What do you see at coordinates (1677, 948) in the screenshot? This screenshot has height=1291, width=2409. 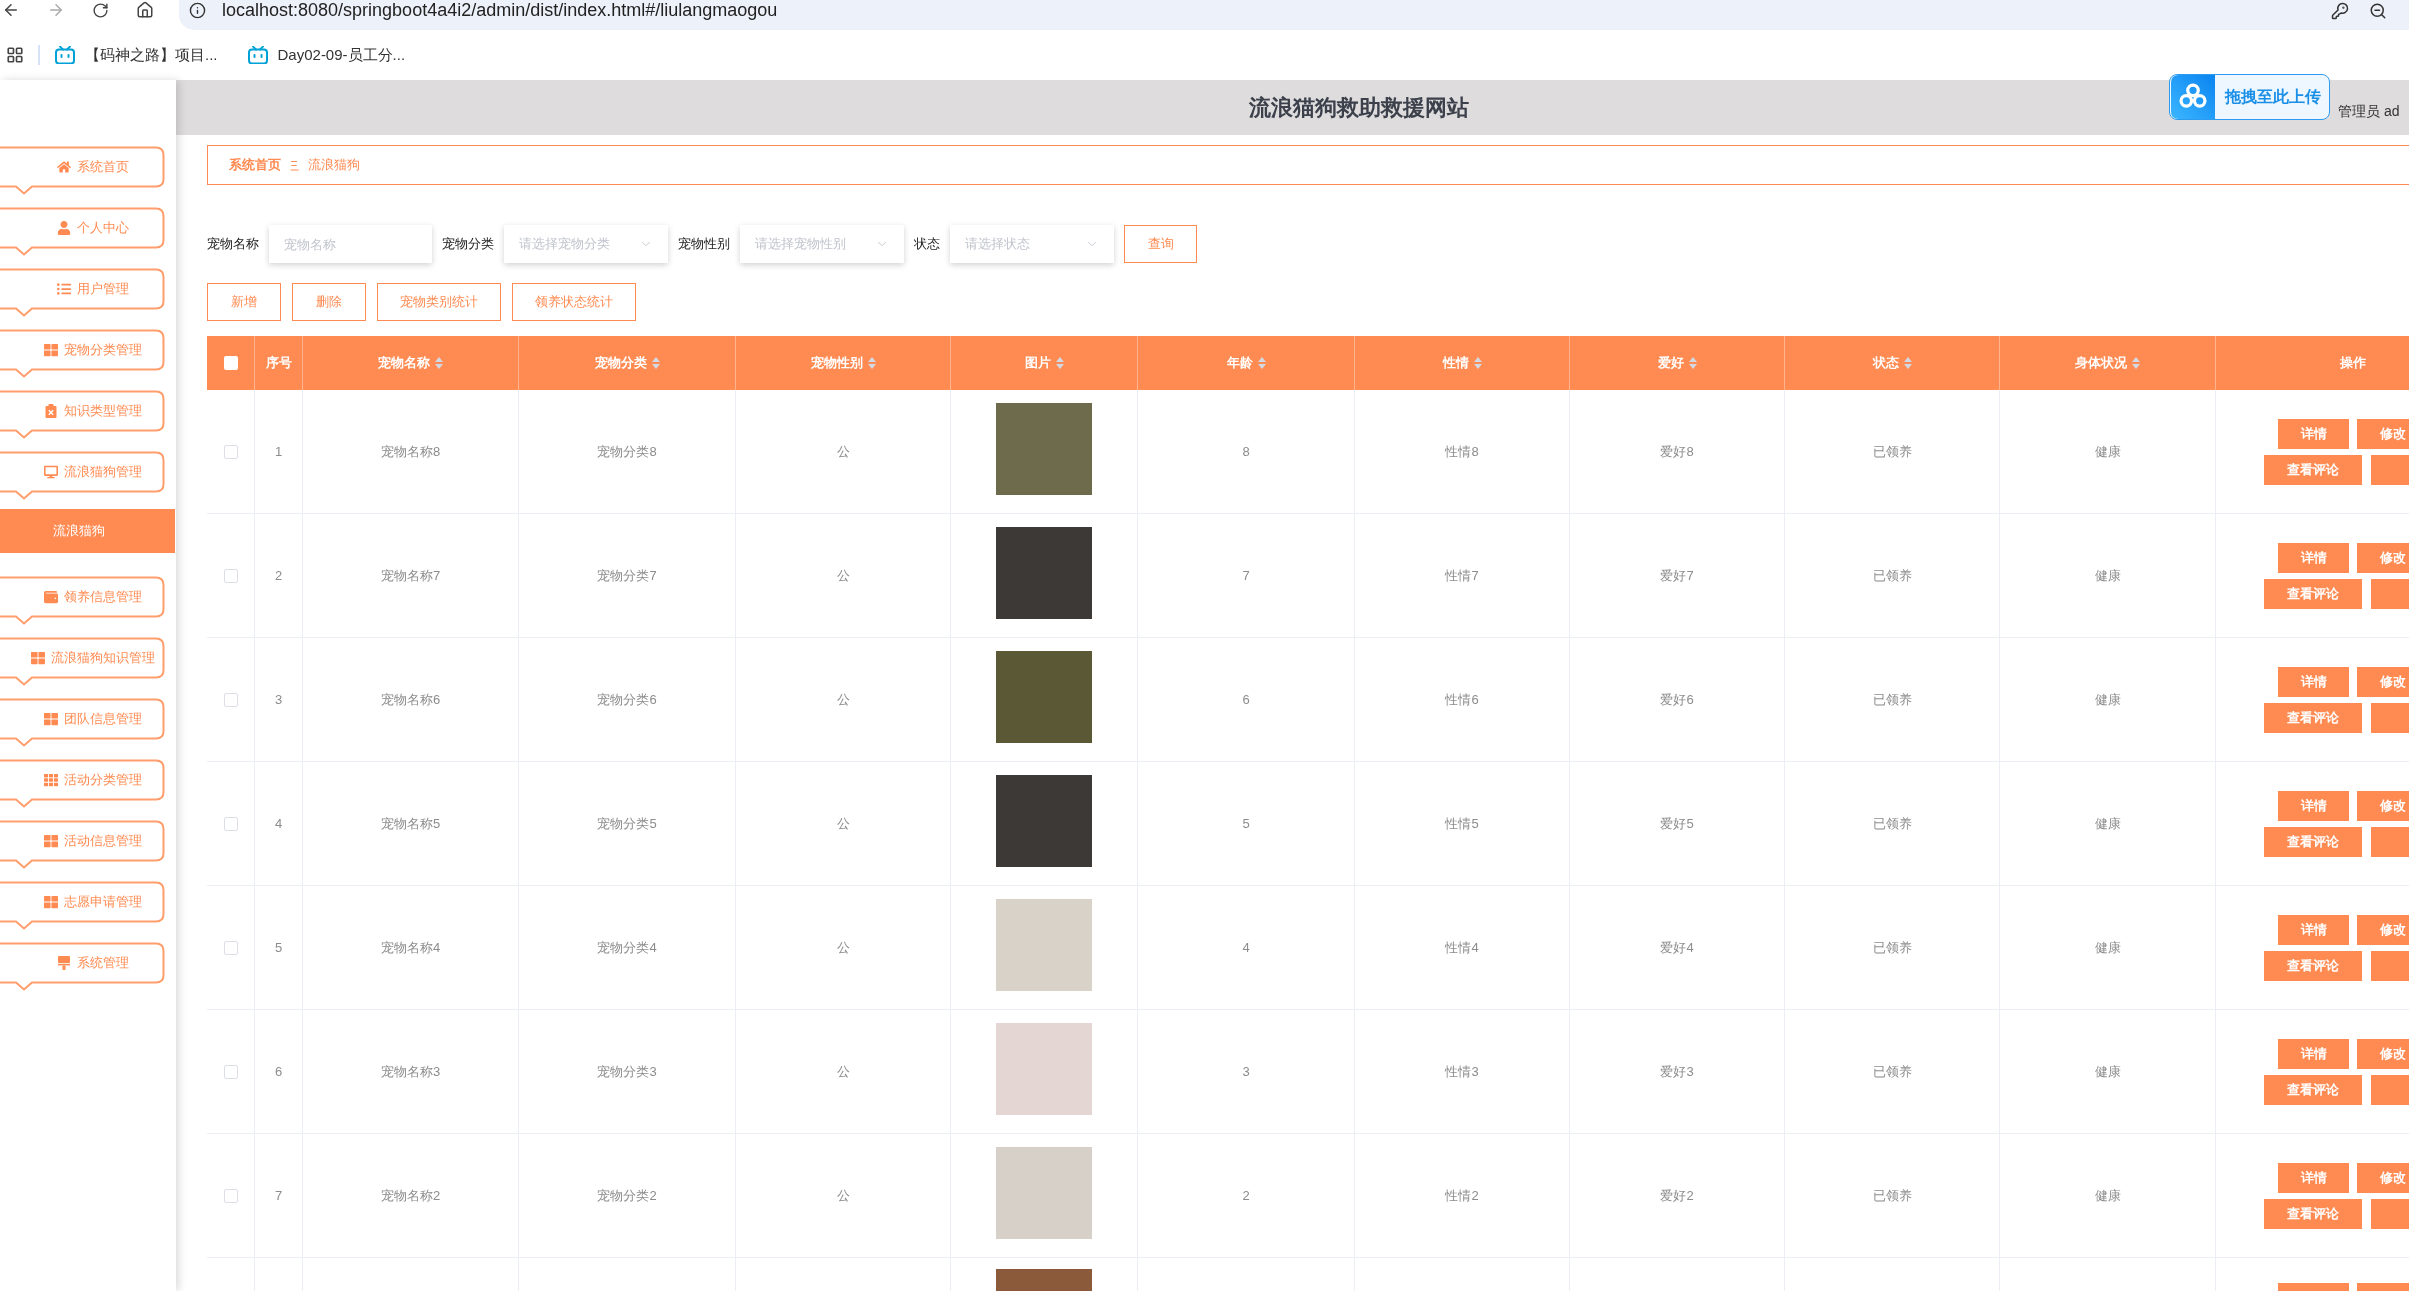 I see `table-cell: 爱好4` at bounding box center [1677, 948].